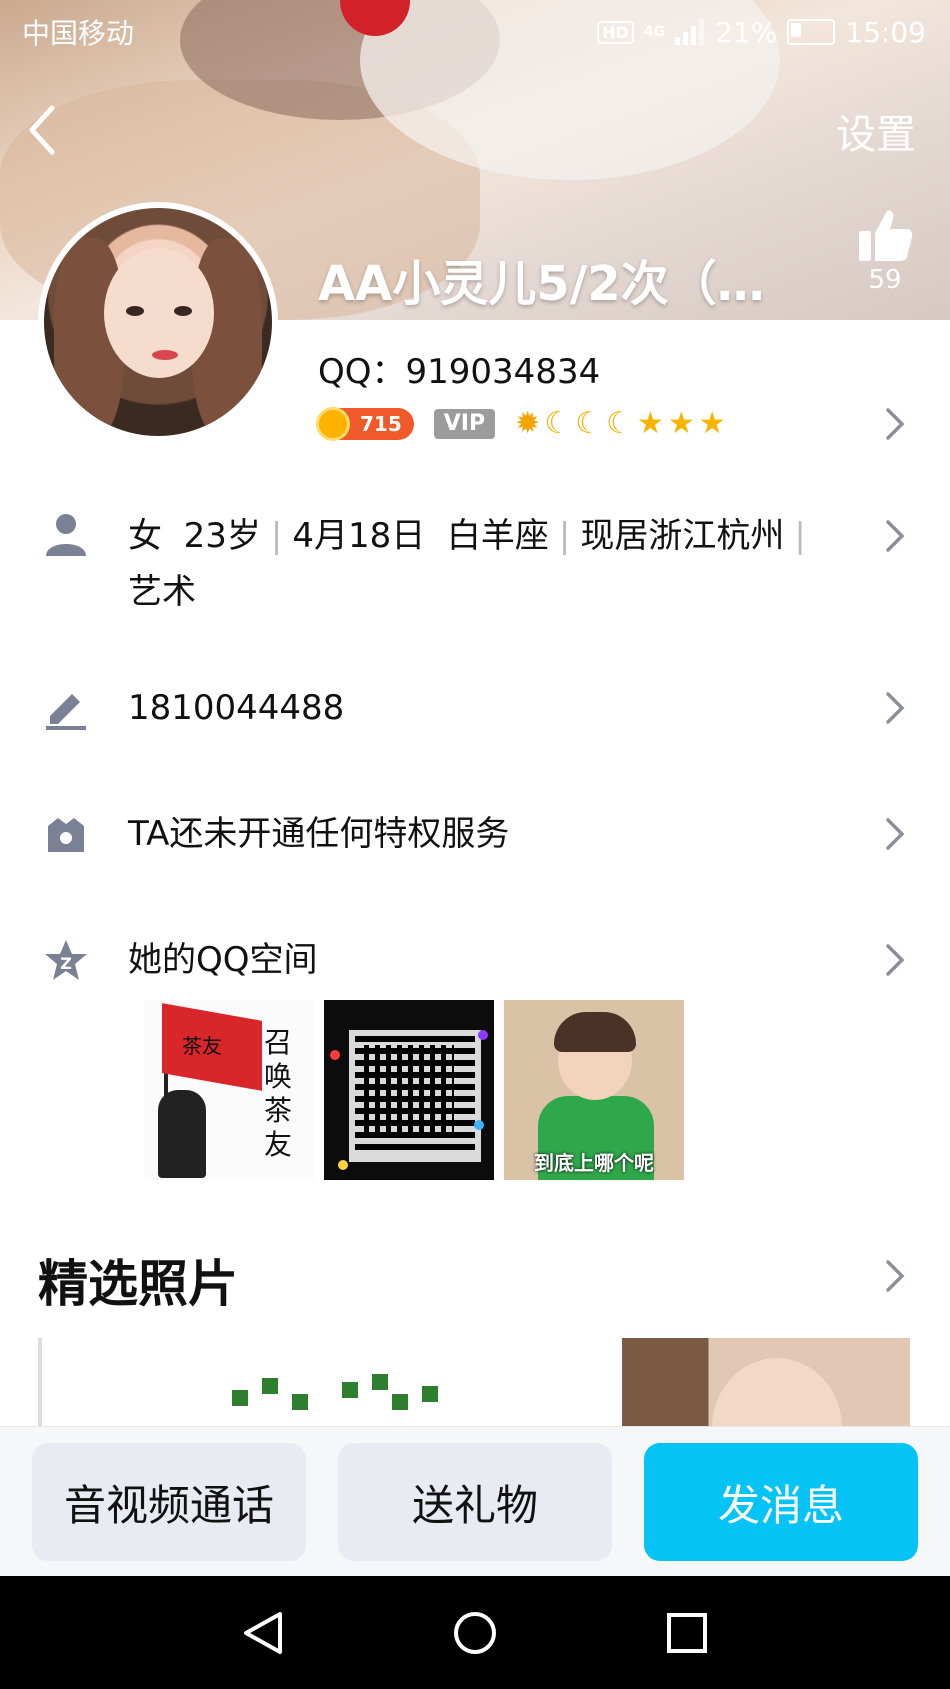 This screenshot has height=1689, width=950. Describe the element at coordinates (222, 536) in the screenshot. I see `age: 23岁` at that location.